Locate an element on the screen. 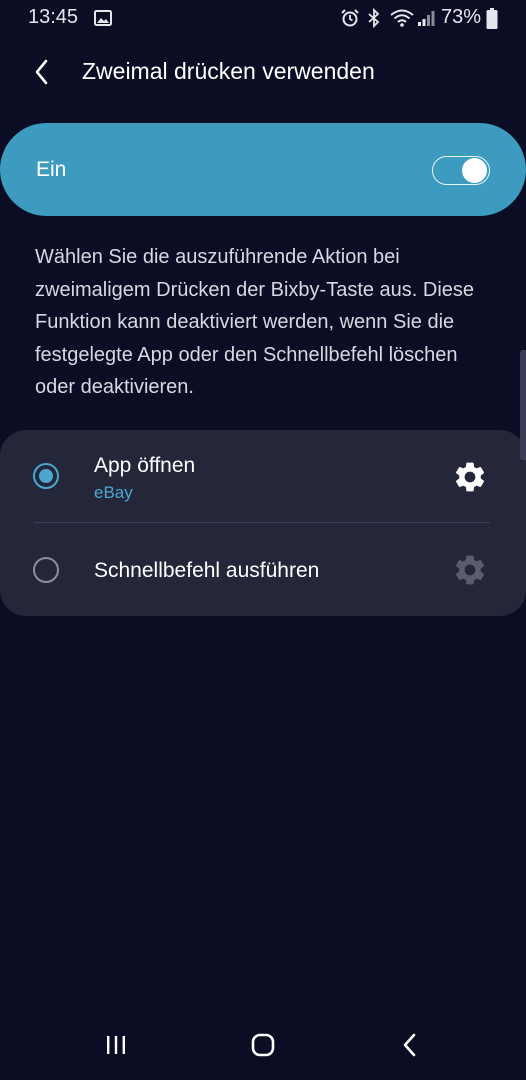 The height and width of the screenshot is (1080, 526). option-run-shortcut: Schnellbefehl ausführen is located at coordinates (263, 570).